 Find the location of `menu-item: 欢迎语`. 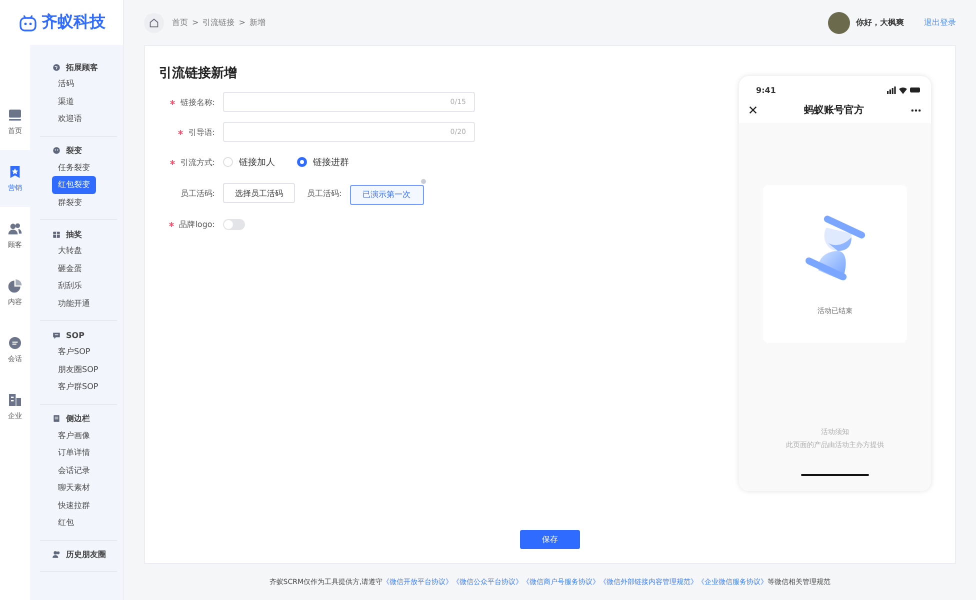

menu-item: 欢迎语 is located at coordinates (70, 119).